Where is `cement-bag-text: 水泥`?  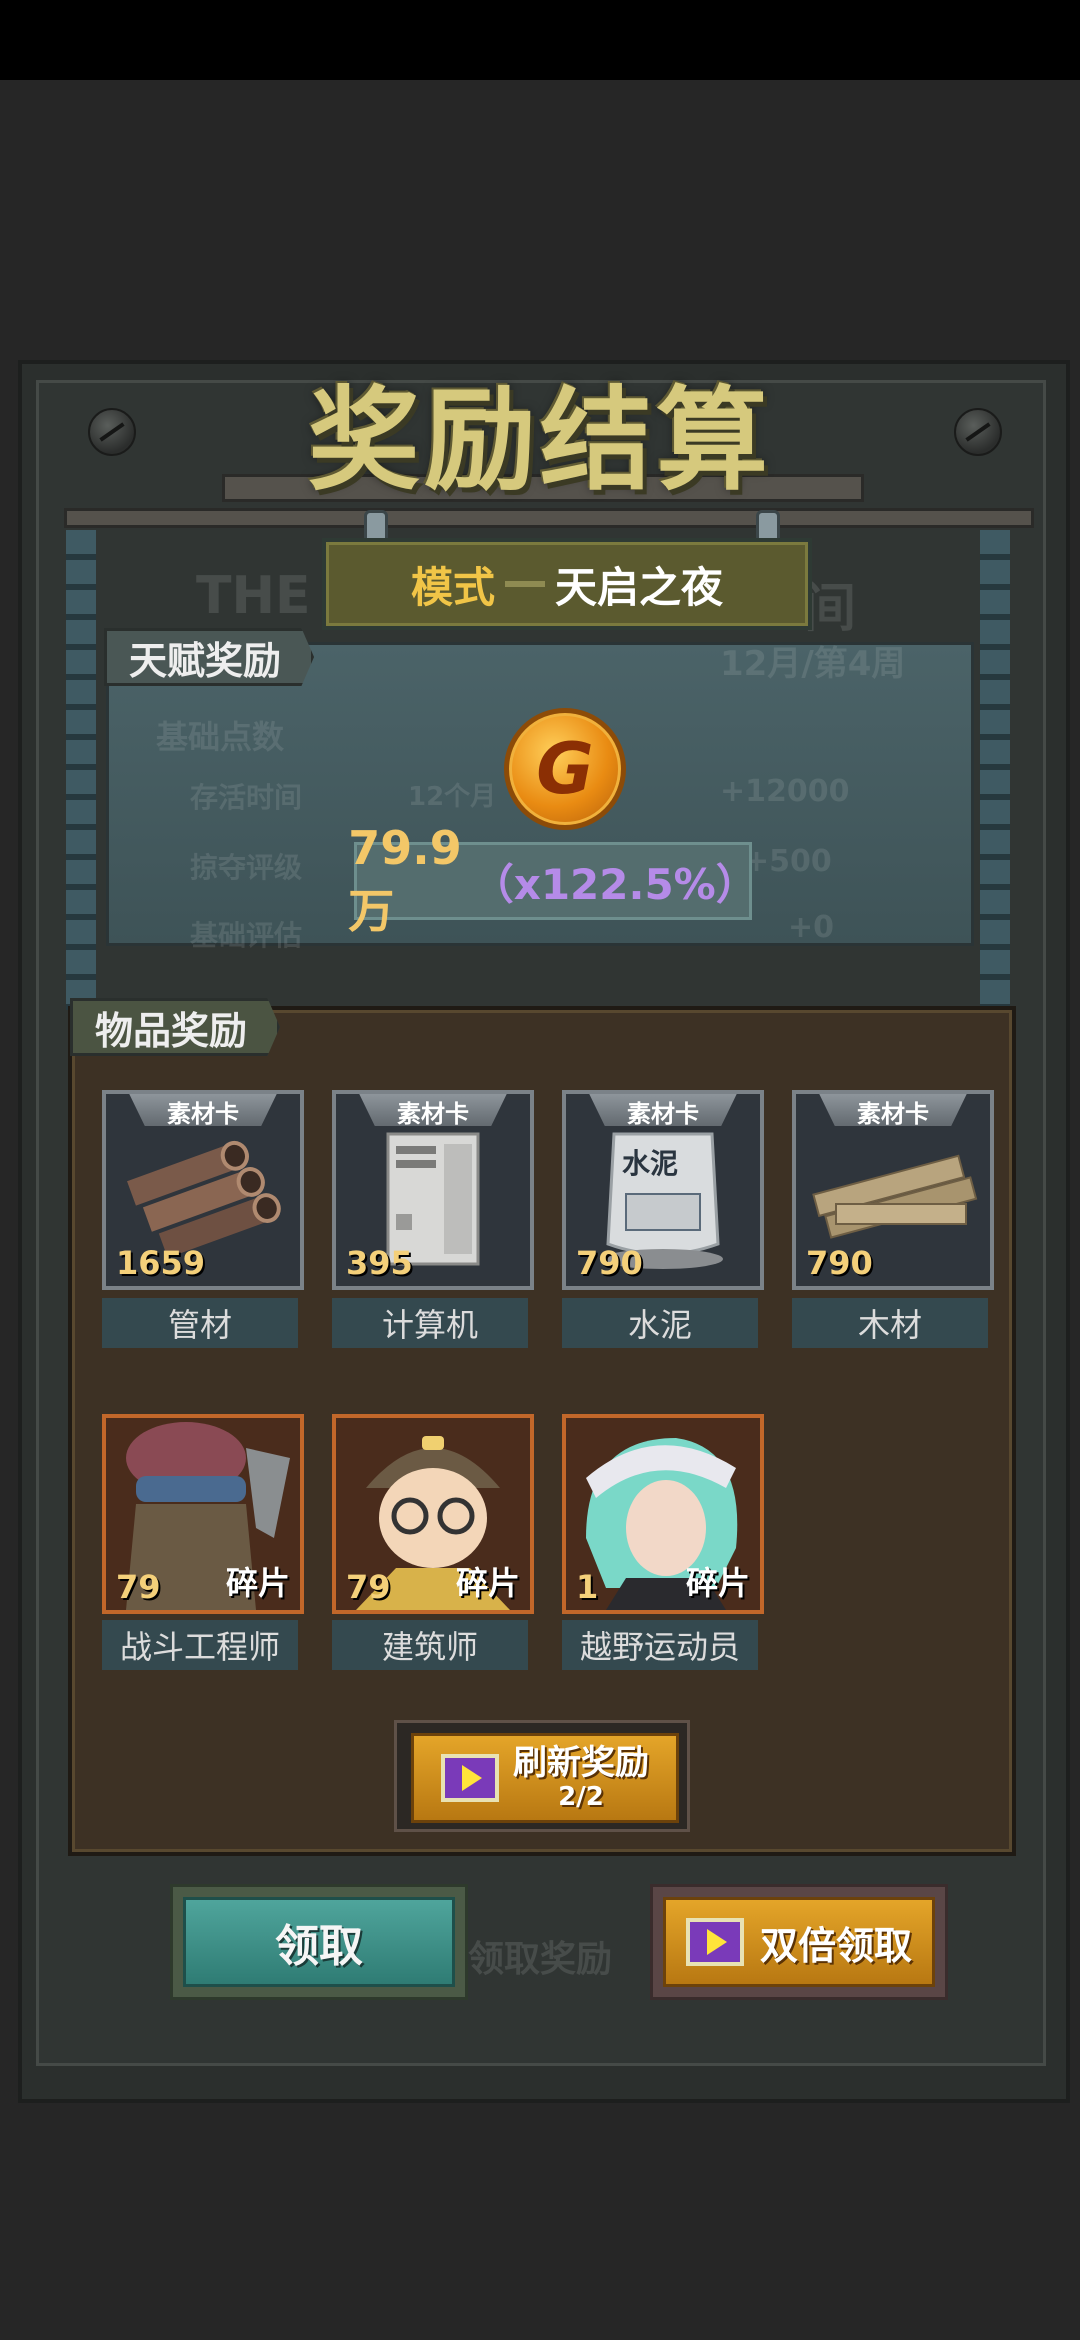 cement-bag-text: 水泥 is located at coordinates (650, 1163).